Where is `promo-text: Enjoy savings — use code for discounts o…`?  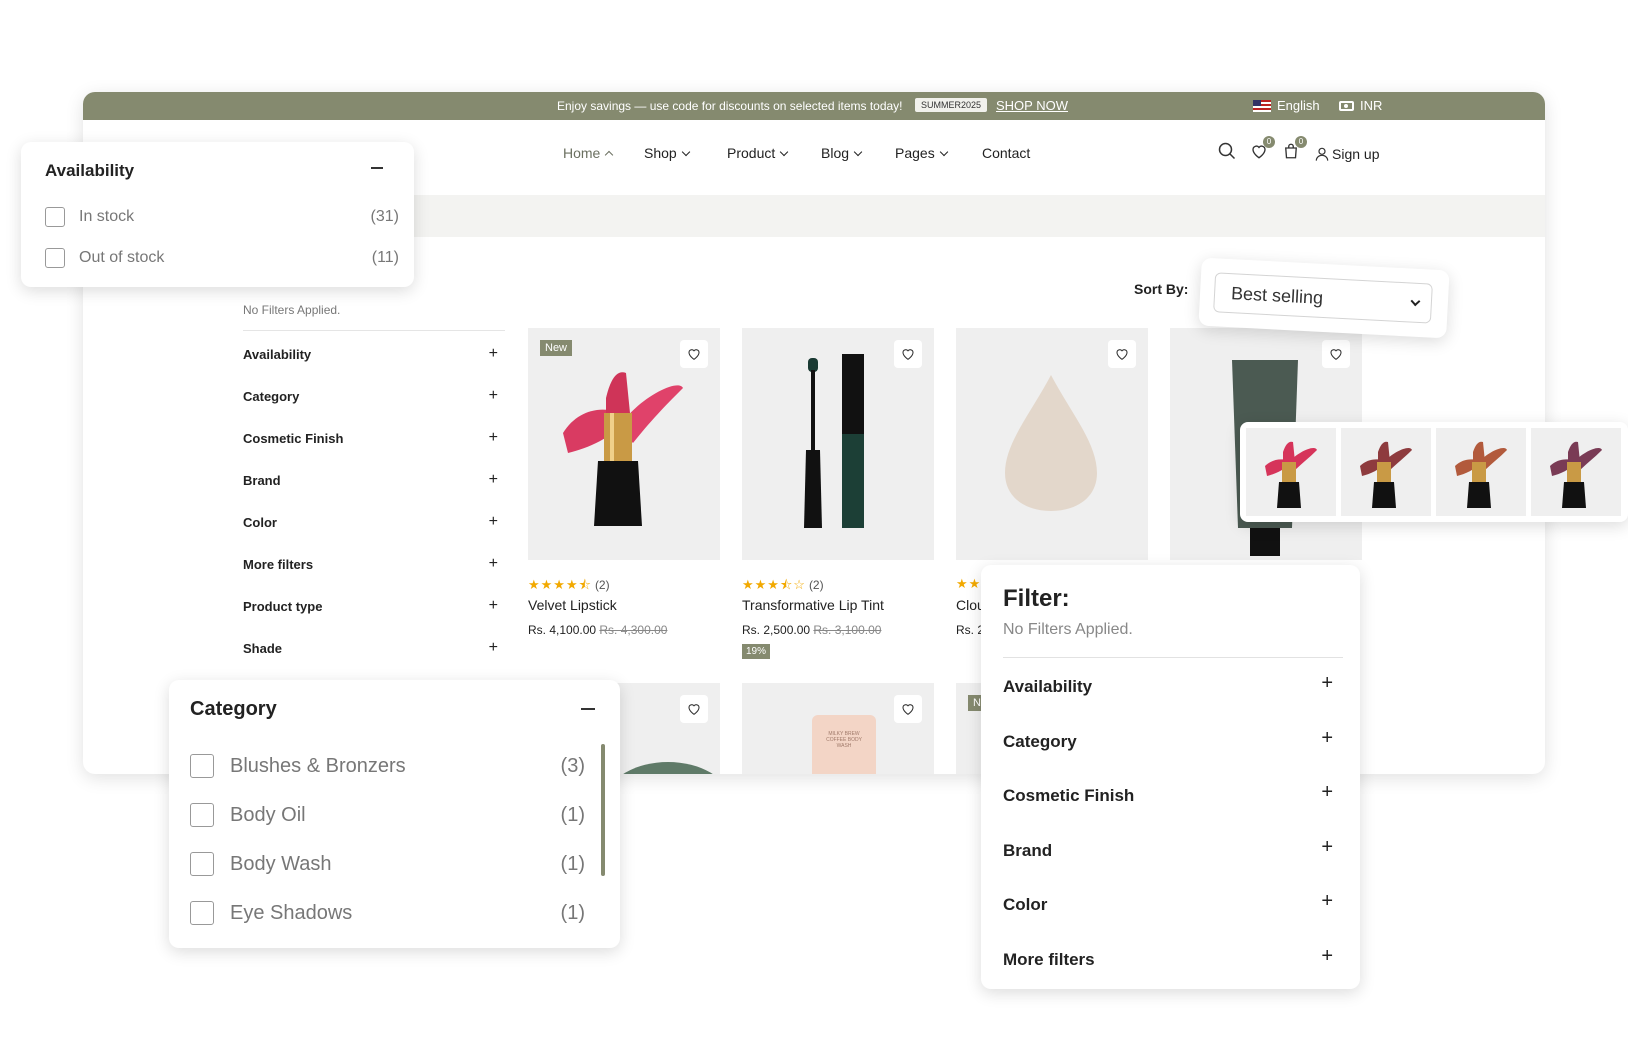
promo-text: Enjoy savings — use code for discounts o… is located at coordinates (730, 106).